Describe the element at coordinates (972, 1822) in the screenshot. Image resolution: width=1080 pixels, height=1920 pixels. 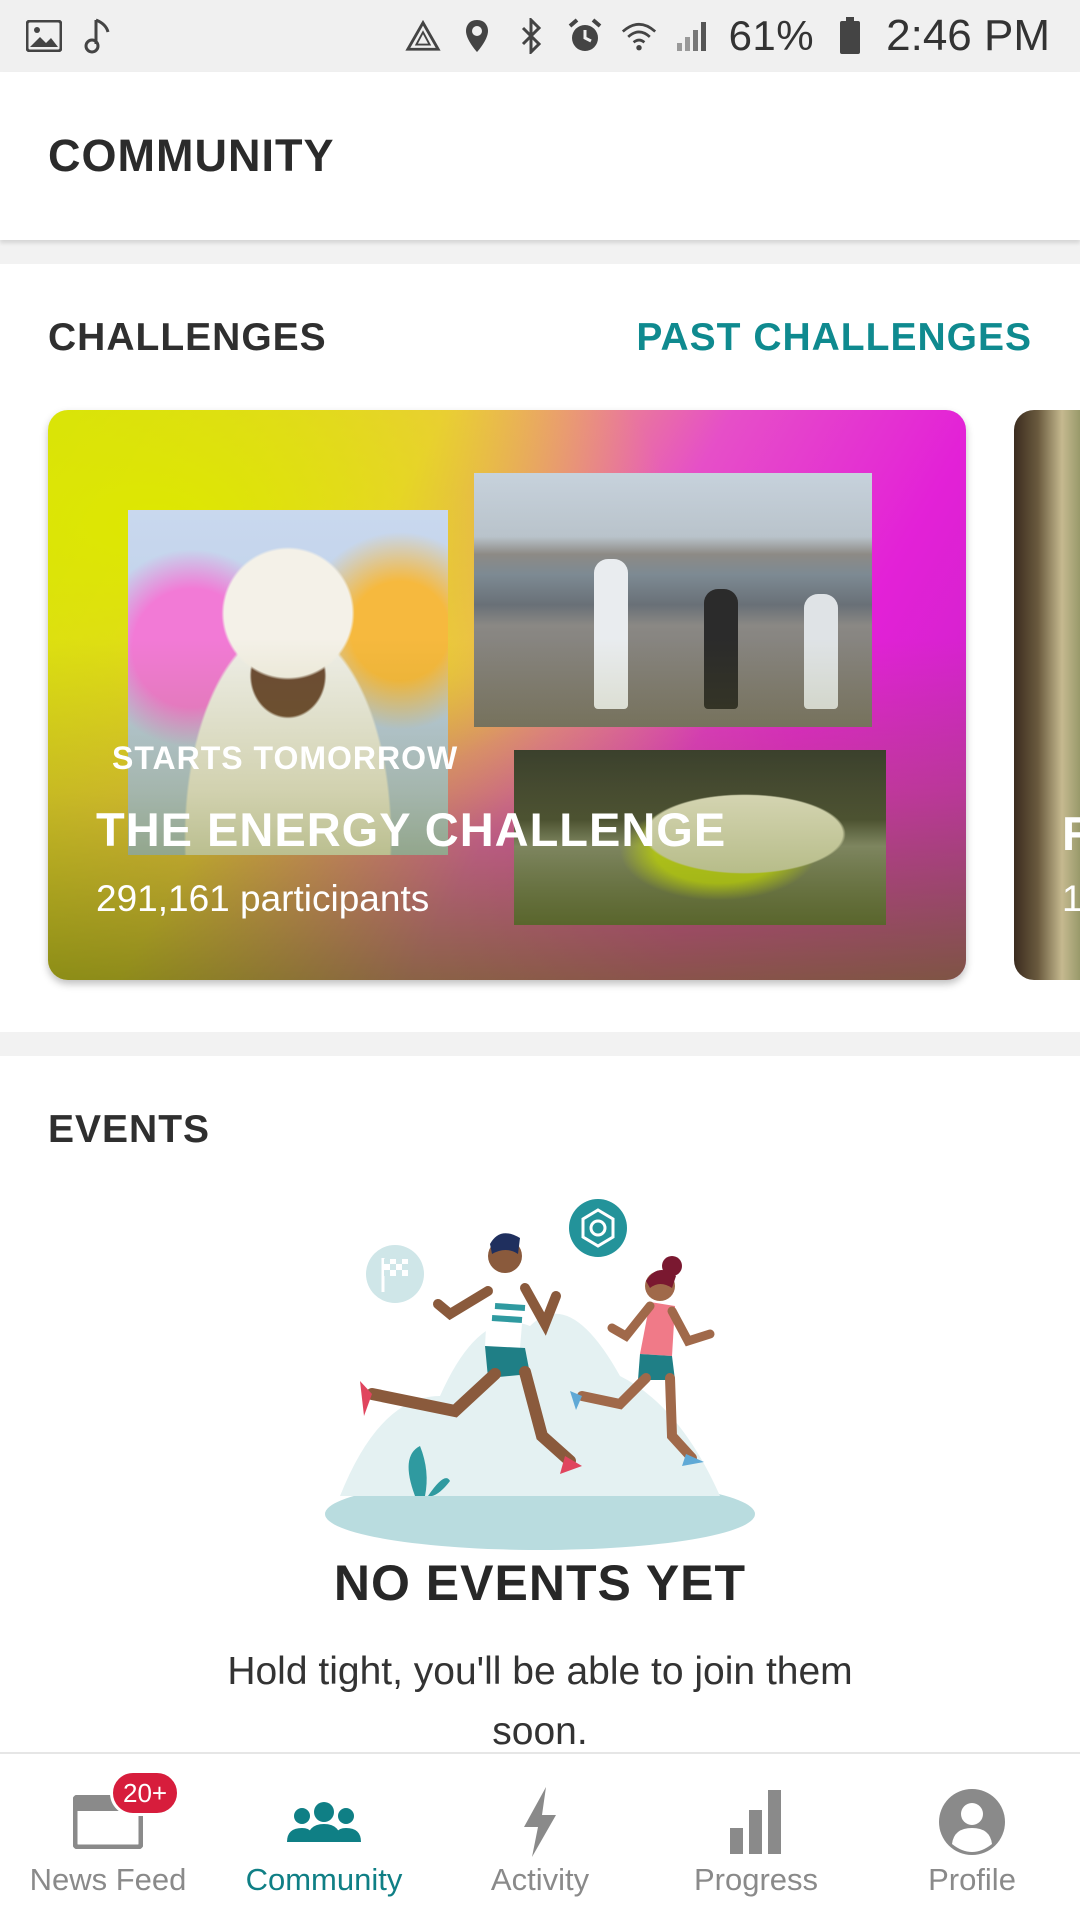
I see `profile-icon` at that location.